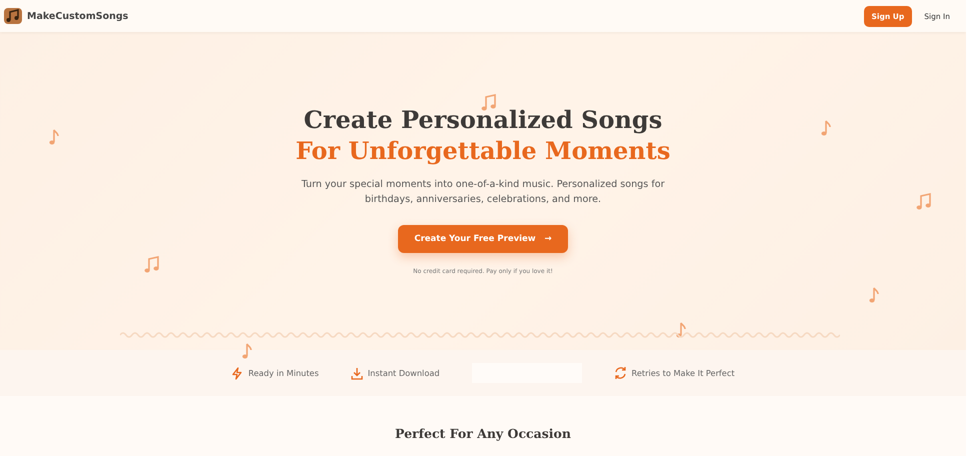 This screenshot has width=972, height=456. What do you see at coordinates (237, 373) in the screenshot?
I see `lightning-icon` at bounding box center [237, 373].